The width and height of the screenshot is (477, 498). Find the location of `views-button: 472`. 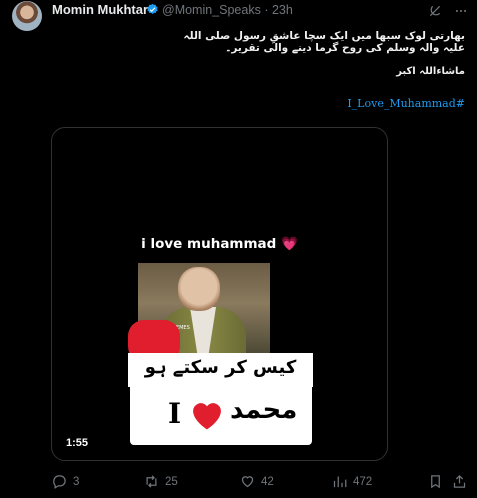

views-button: 472 is located at coordinates (352, 481).